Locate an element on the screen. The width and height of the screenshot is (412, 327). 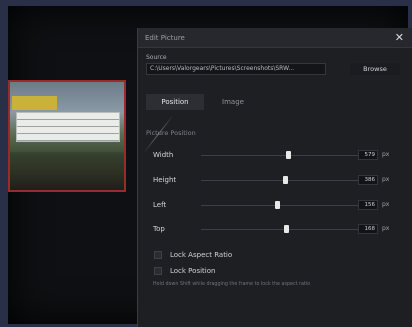
height-unit: px is located at coordinates (386, 179).